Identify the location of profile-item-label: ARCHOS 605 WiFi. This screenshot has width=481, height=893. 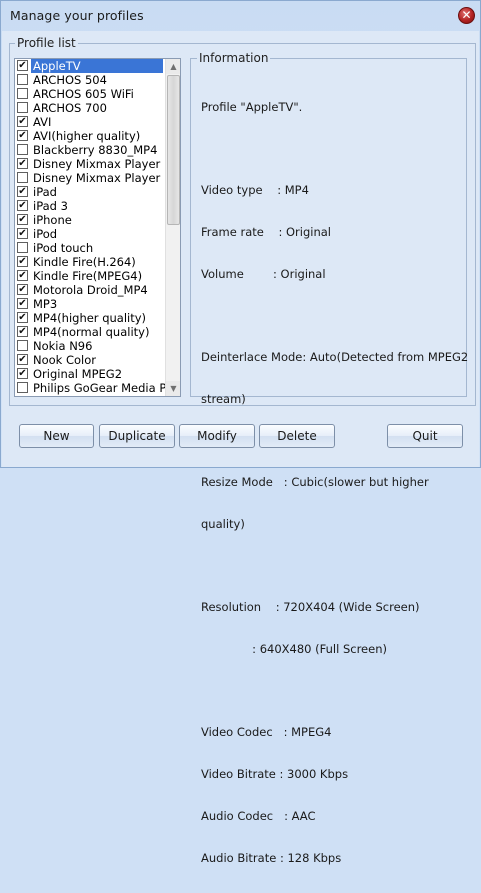
(83, 94).